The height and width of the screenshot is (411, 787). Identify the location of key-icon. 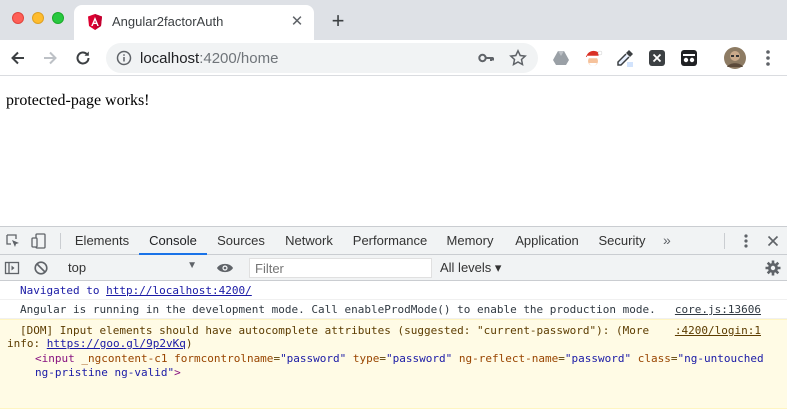
(486, 58).